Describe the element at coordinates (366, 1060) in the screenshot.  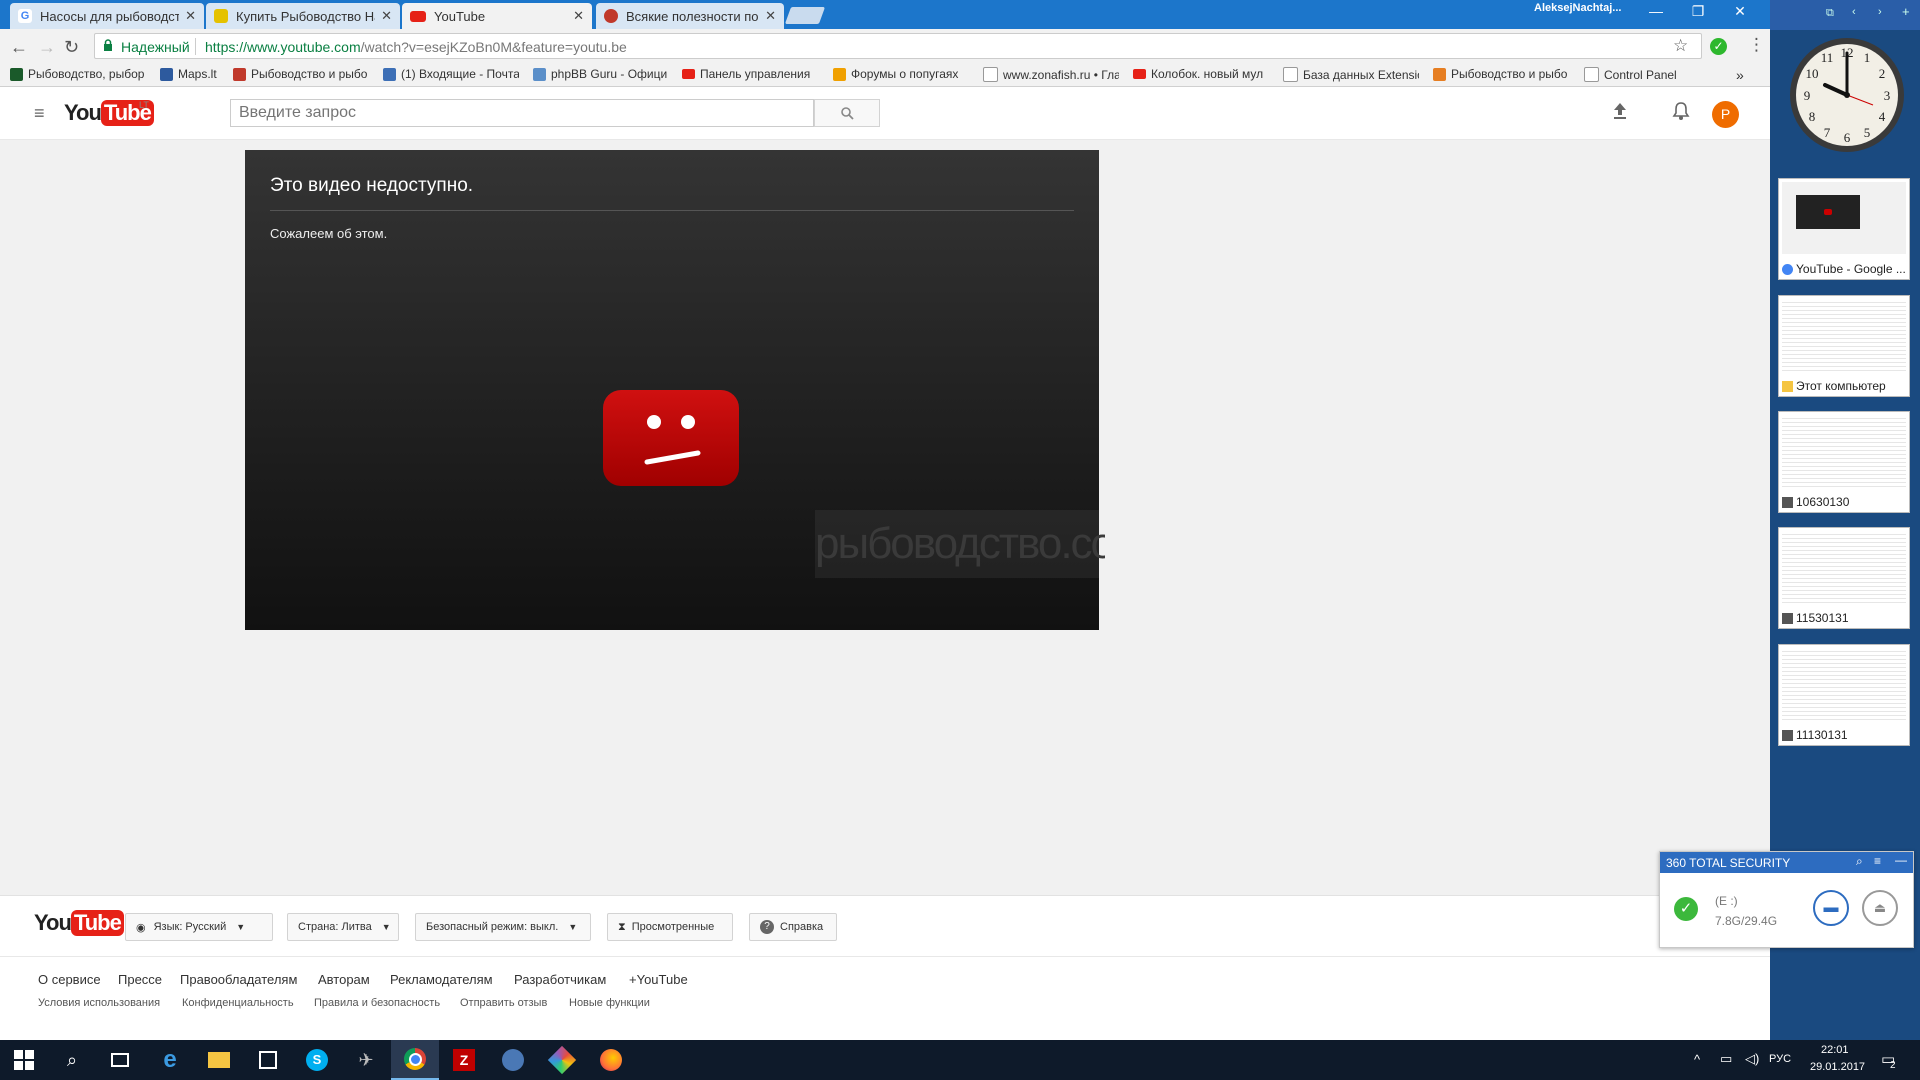
I see `app-icon: ✈` at that location.